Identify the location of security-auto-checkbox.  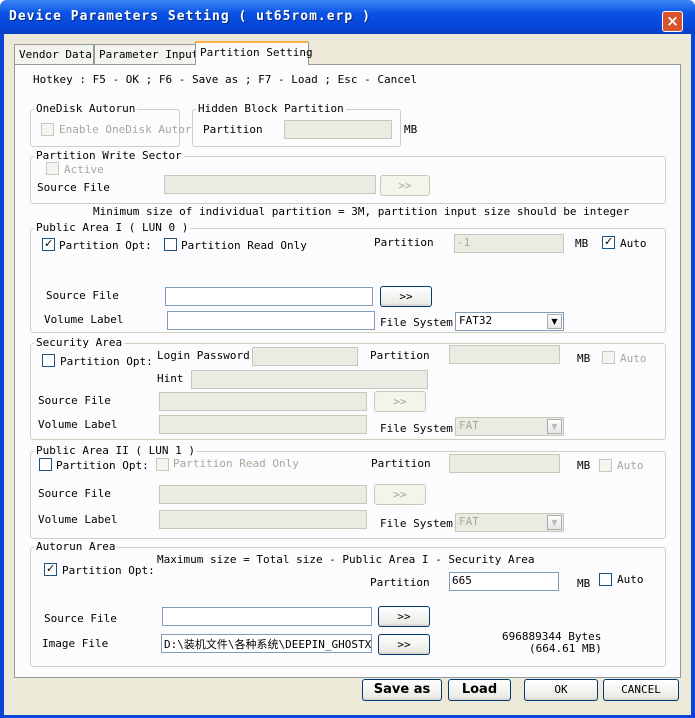
(608, 357).